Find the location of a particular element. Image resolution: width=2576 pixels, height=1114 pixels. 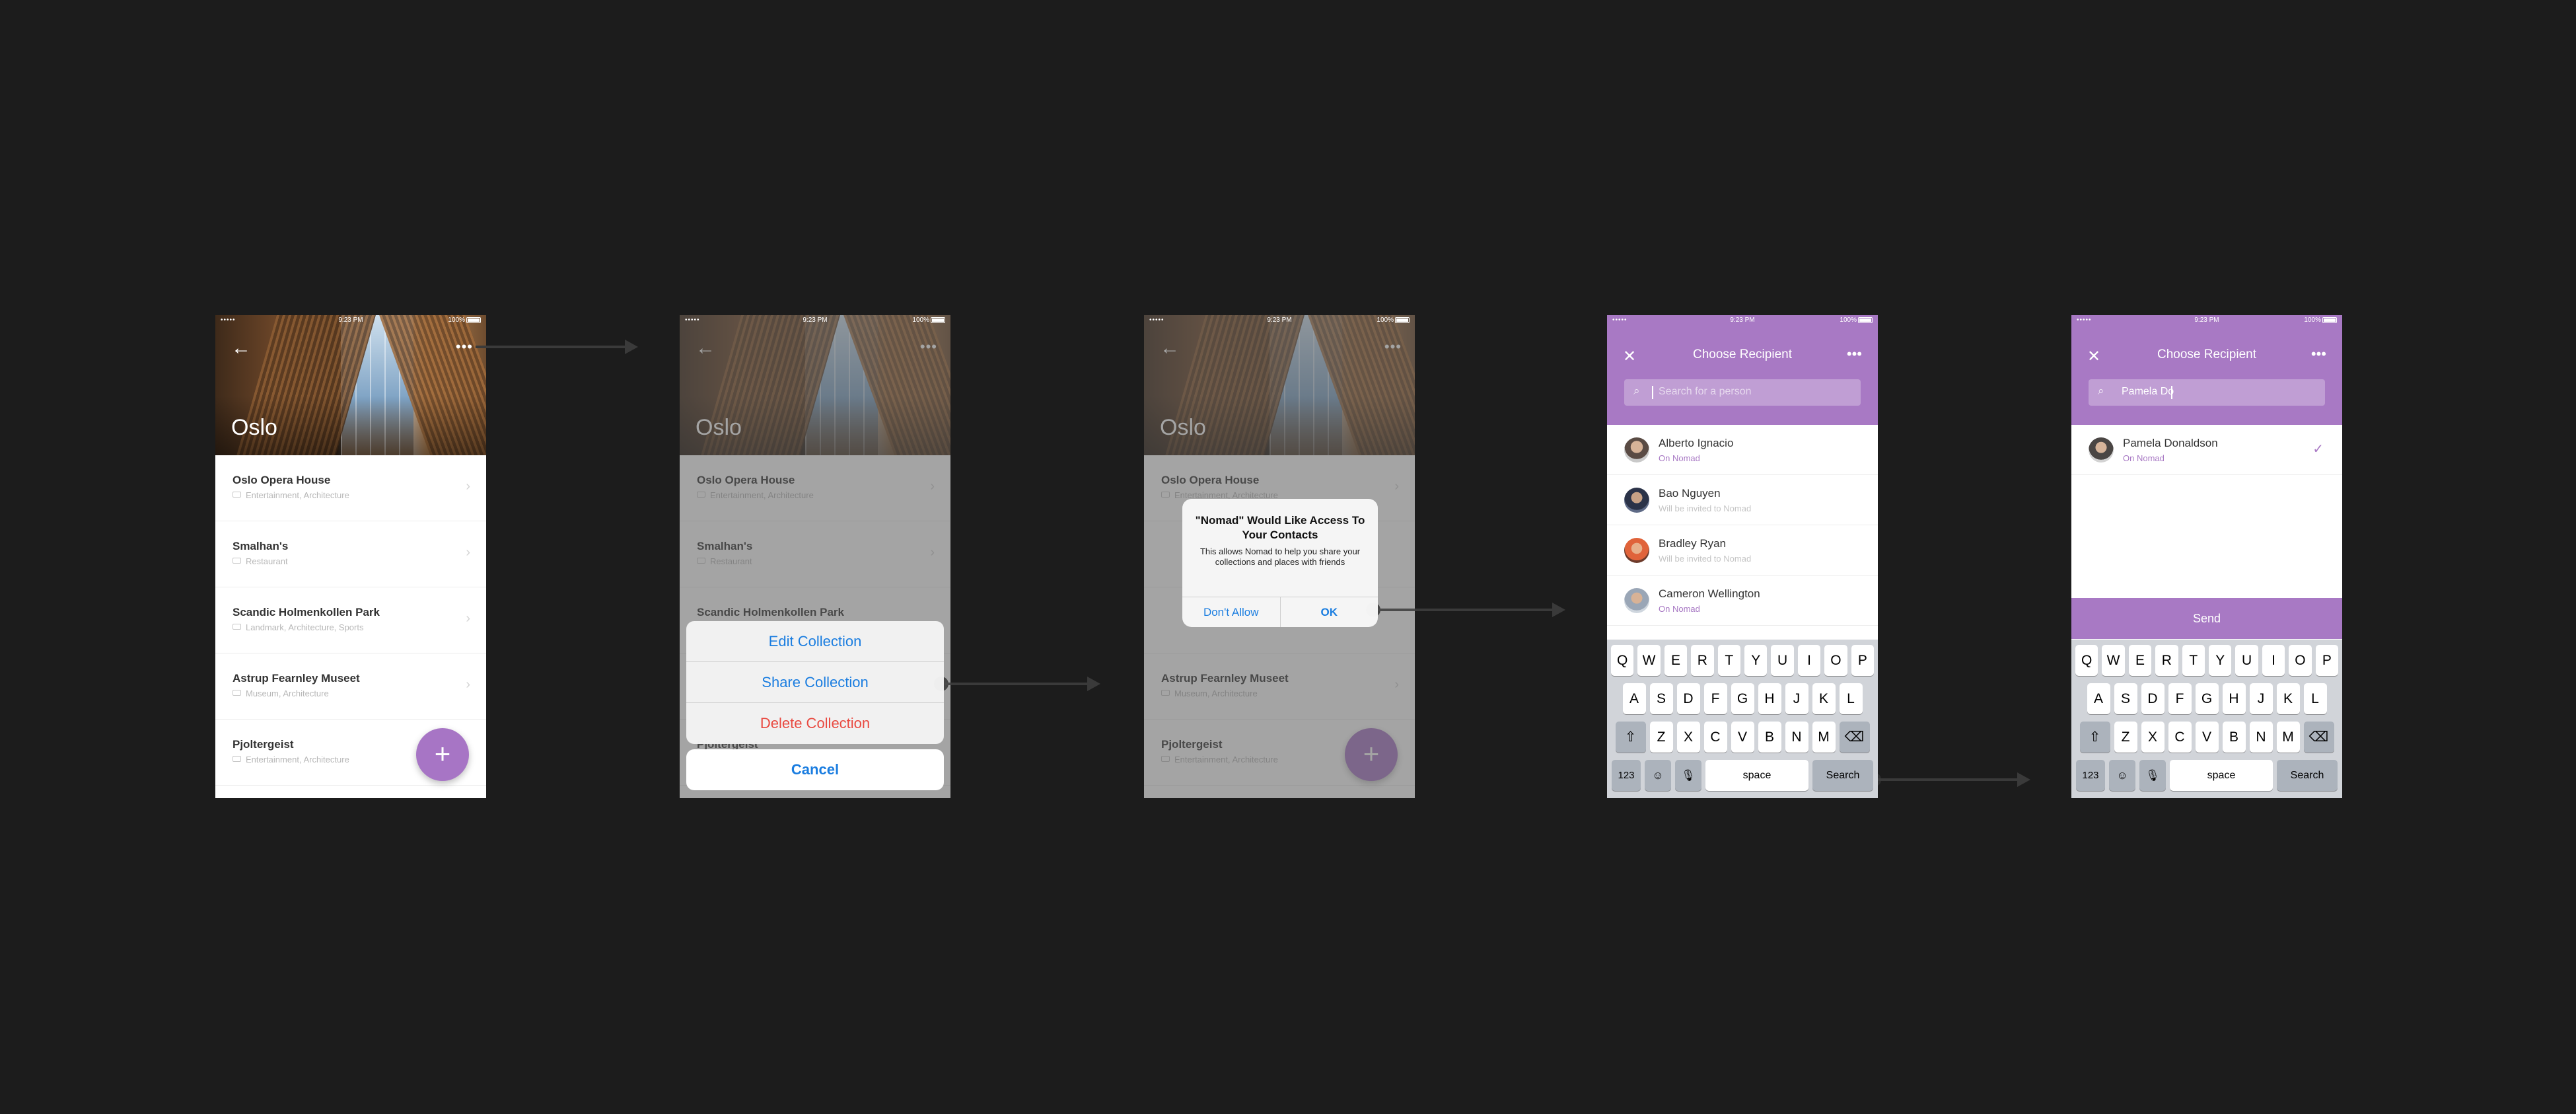

tag-icon is located at coordinates (237, 627).